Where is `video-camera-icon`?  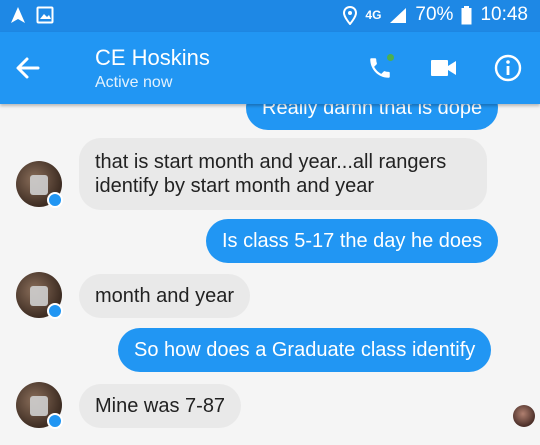 video-camera-icon is located at coordinates (443, 68).